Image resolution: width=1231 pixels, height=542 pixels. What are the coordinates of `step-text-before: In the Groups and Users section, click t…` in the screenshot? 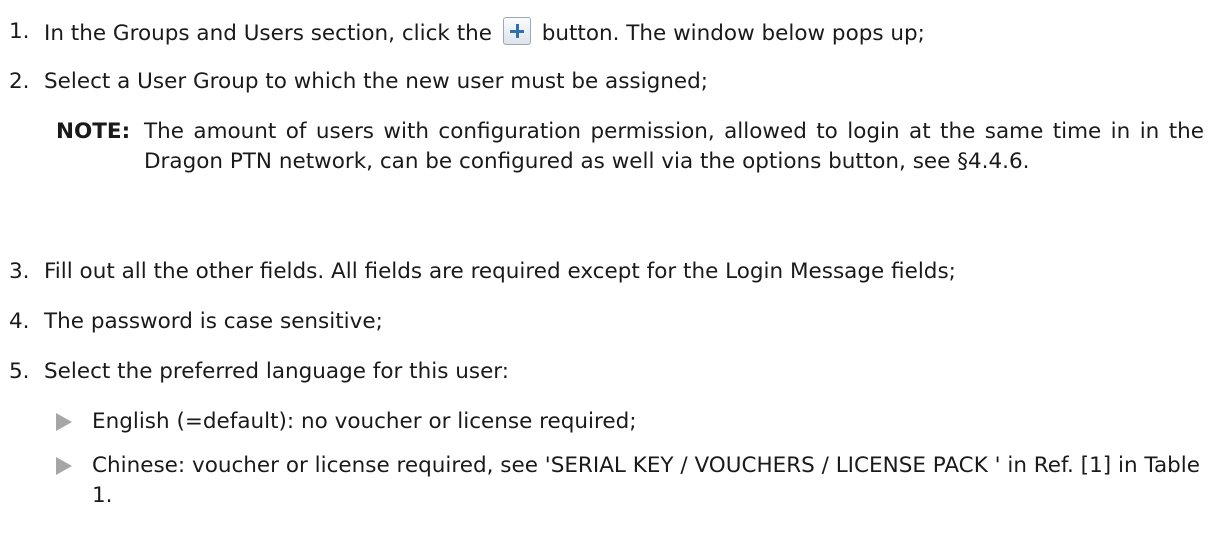 It's located at (268, 33).